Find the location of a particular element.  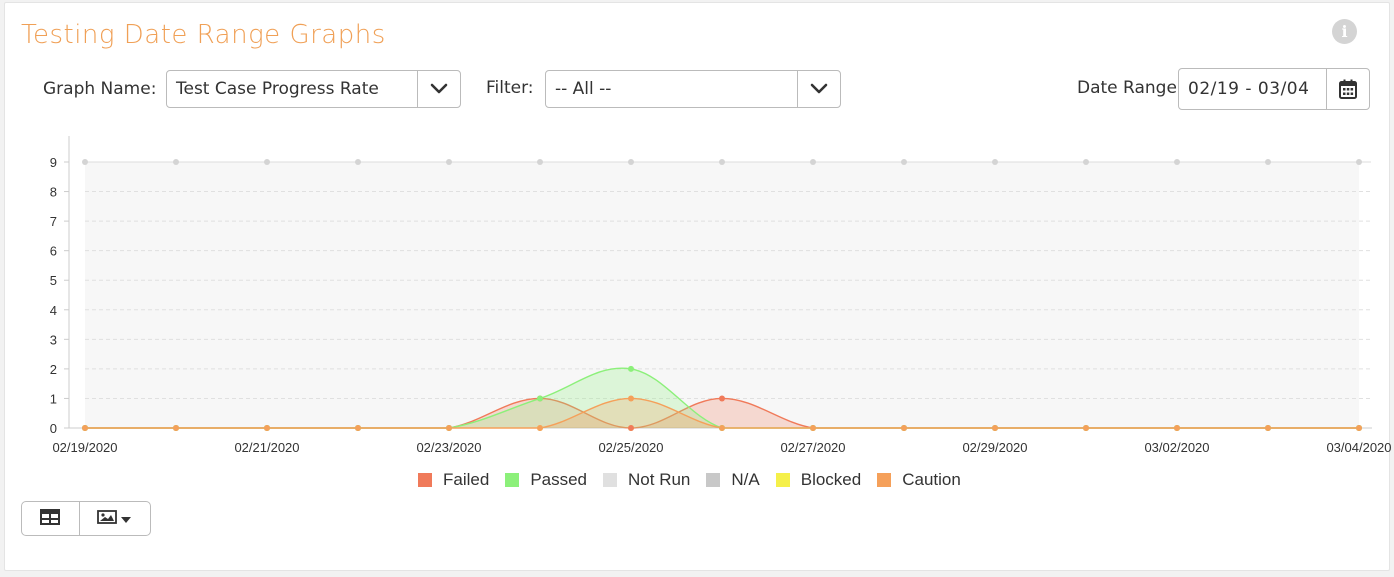

legend-item: Failed is located at coordinates (453, 480).